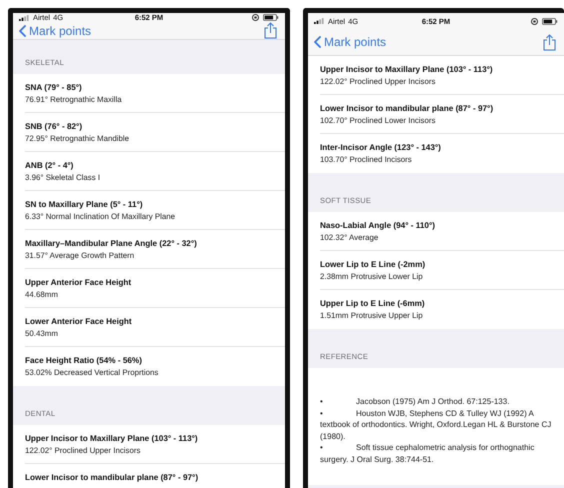 Image resolution: width=564 pixels, height=488 pixels. I want to click on back-button: Mark points, so click(350, 42).